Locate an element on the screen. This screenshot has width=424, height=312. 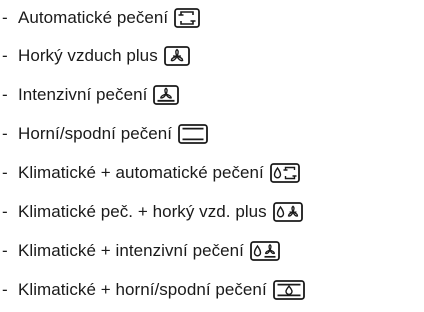
climate-intensive-bake-icon is located at coordinates (265, 250).